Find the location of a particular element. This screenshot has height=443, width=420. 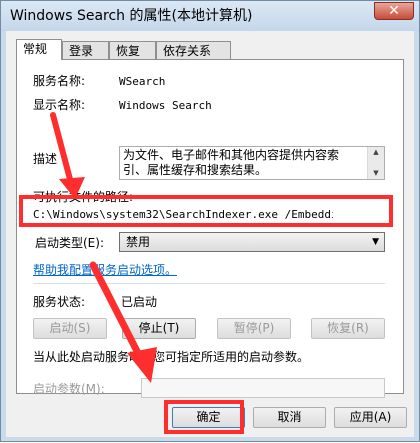

cancel-button: 取消 is located at coordinates (289, 417).